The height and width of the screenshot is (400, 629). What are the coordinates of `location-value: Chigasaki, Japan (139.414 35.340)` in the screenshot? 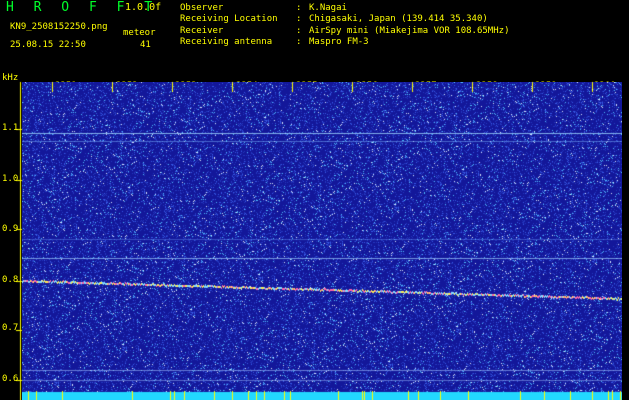 It's located at (398, 19).